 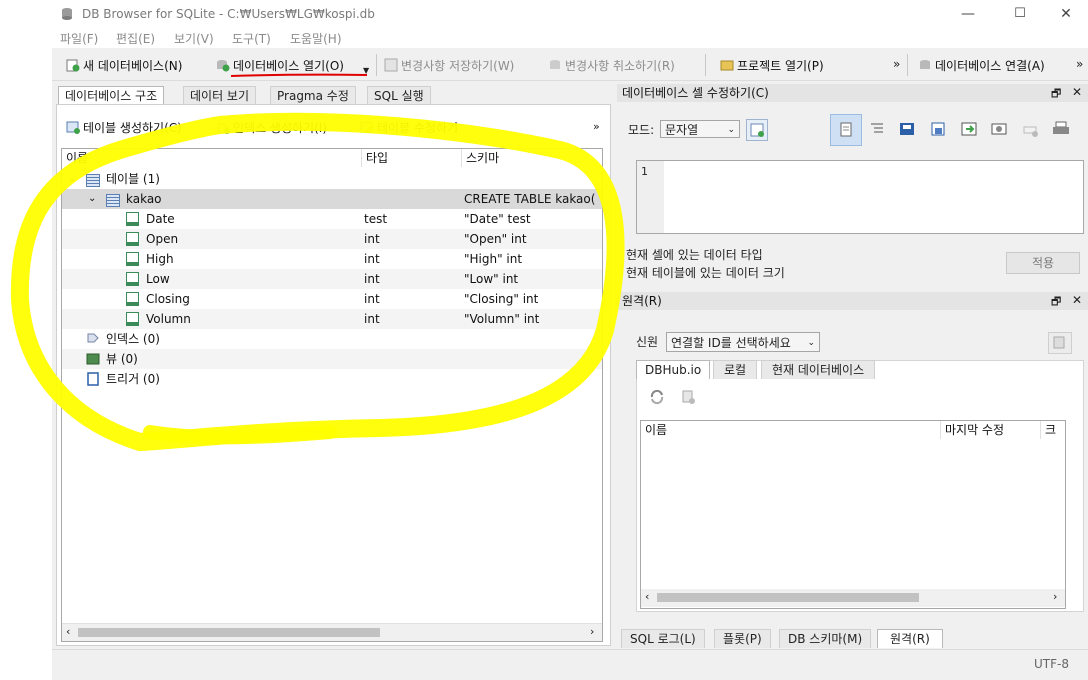 I want to click on identity-select: 연결할 ID를 선택하세요 ⌄, so click(x=743, y=342).